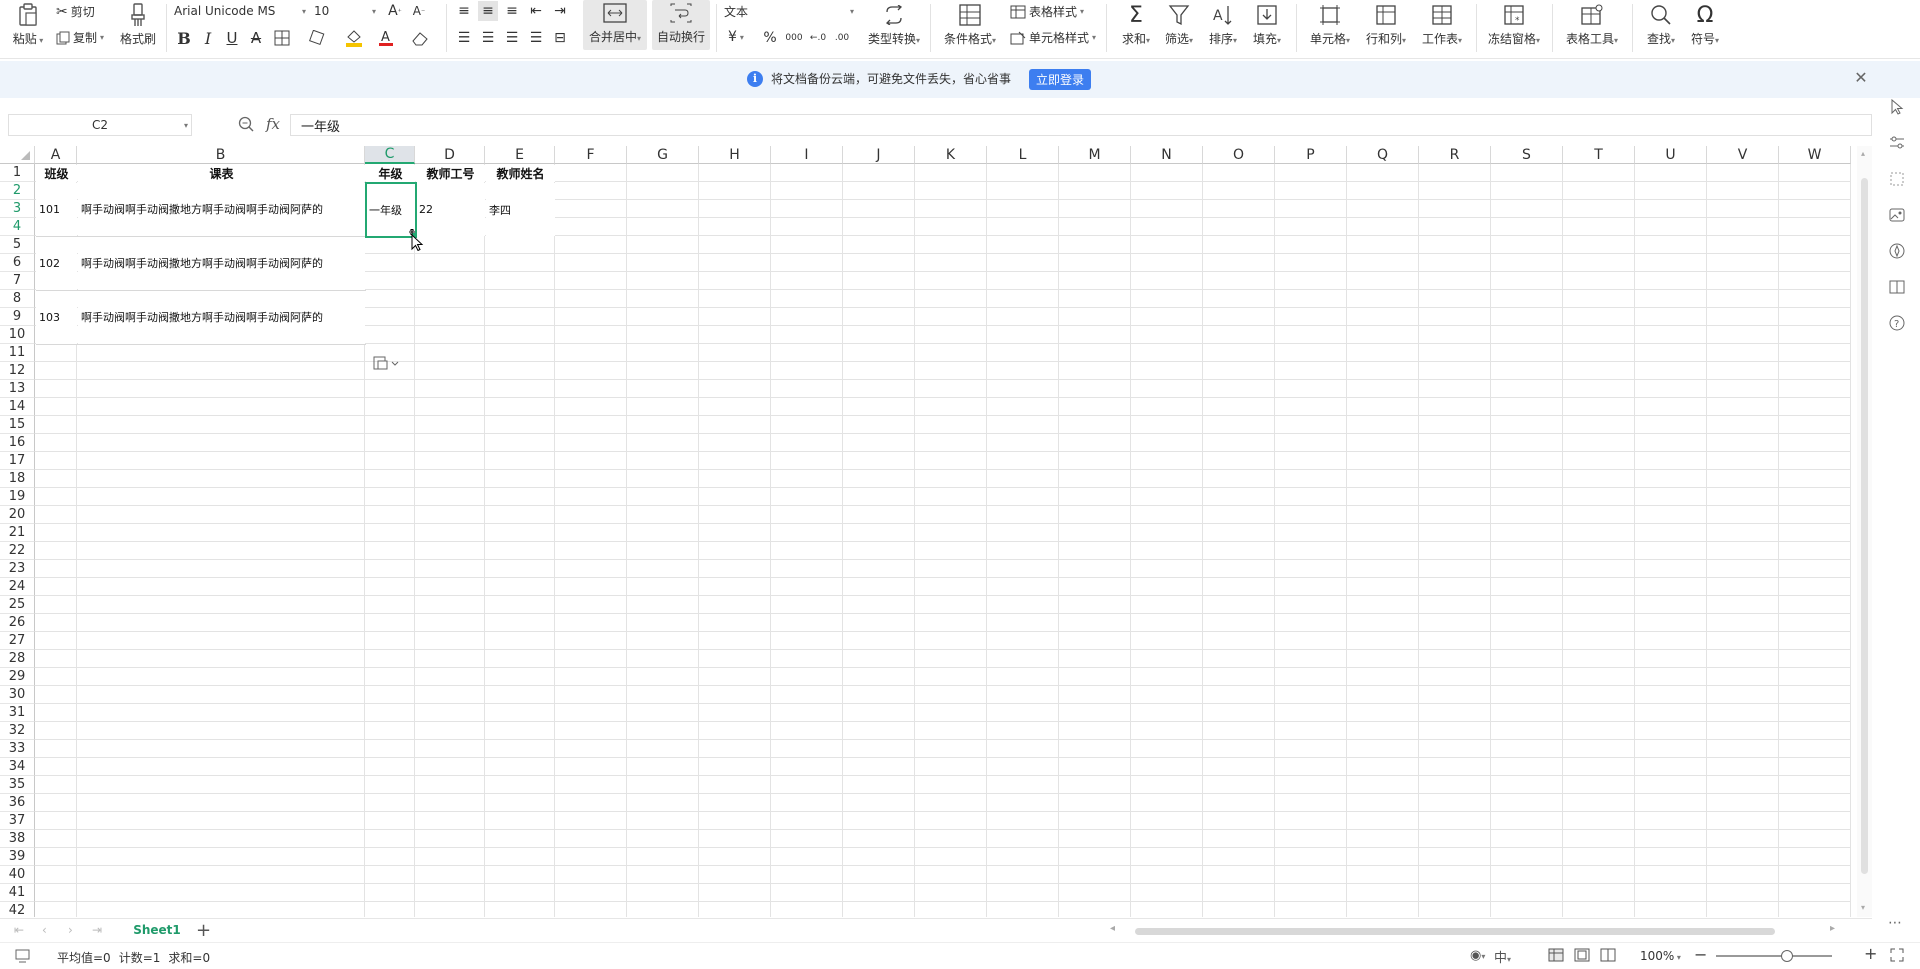  I want to click on header-cell-teacher-id: 教师工号, so click(450, 173).